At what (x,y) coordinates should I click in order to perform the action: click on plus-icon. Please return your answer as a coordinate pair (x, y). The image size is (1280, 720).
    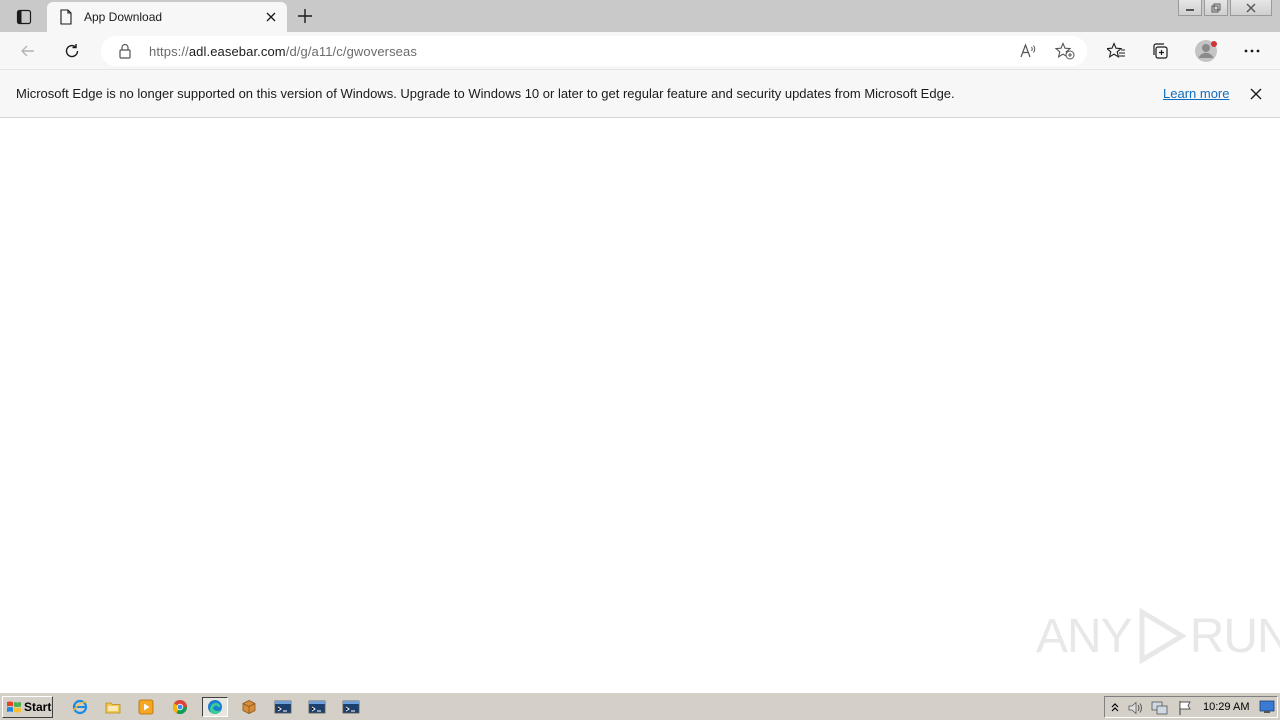
    Looking at the image, I should click on (305, 16).